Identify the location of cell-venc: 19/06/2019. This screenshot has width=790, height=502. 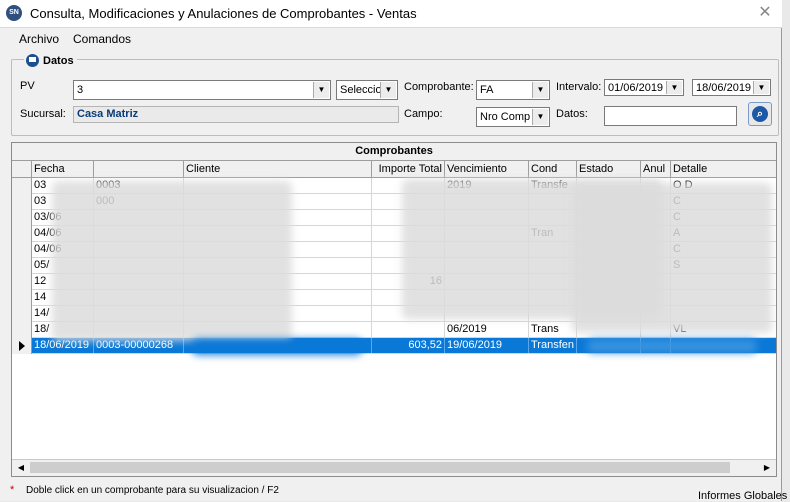
(487, 345).